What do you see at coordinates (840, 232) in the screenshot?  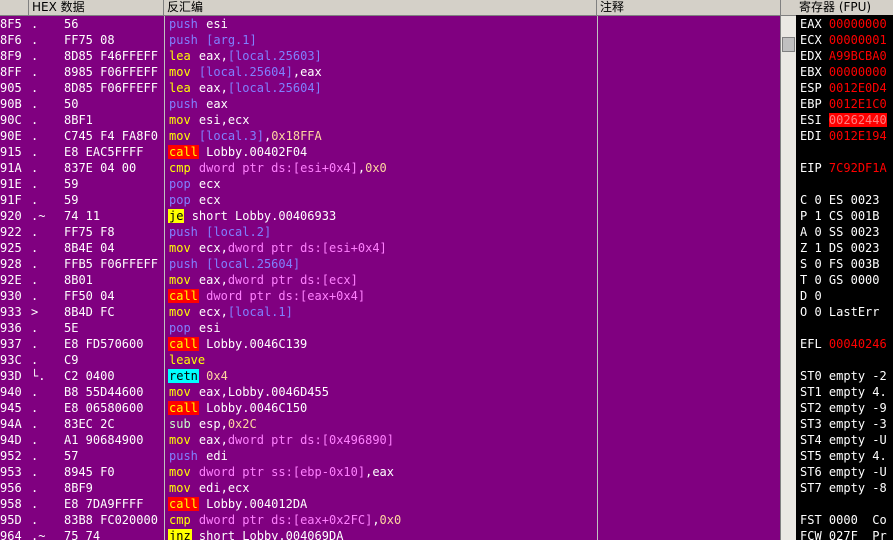 I see `register-row: A 0 SS 0023` at bounding box center [840, 232].